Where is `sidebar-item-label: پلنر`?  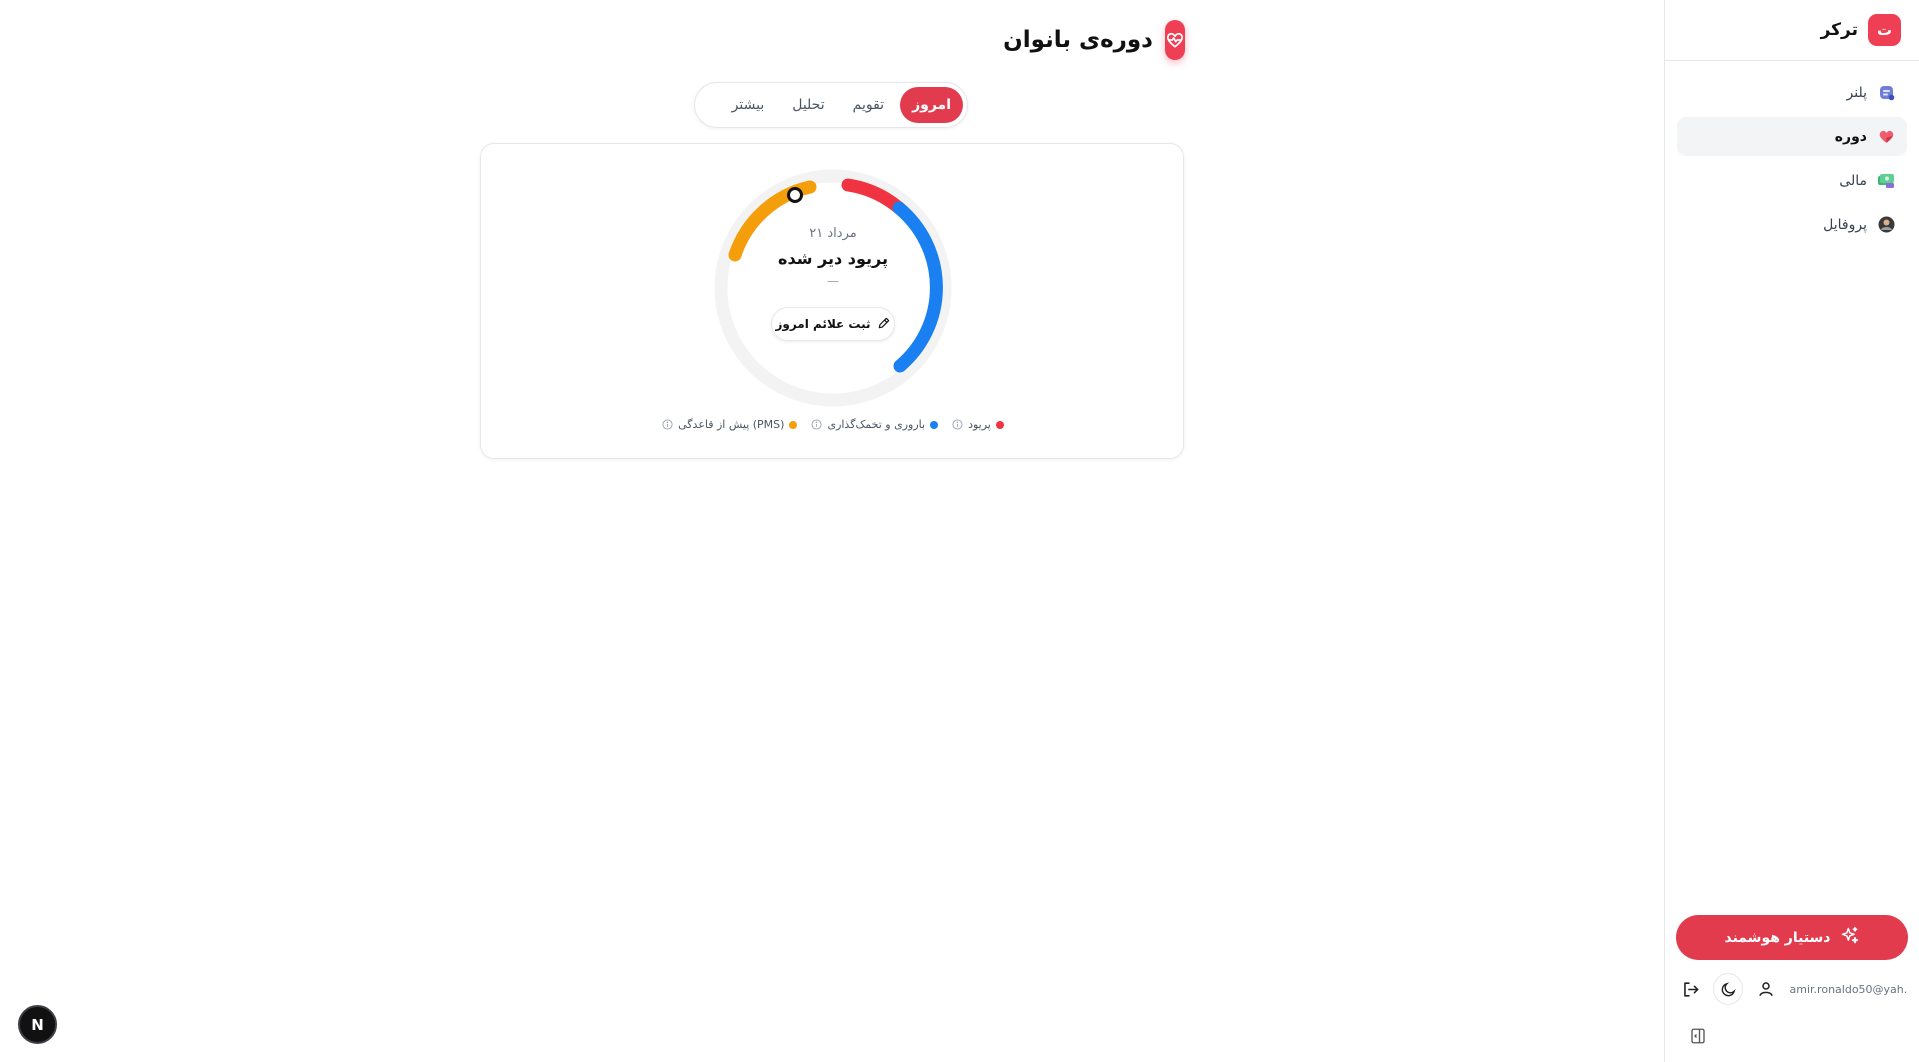
sidebar-item-label: پلنر is located at coordinates (1856, 92).